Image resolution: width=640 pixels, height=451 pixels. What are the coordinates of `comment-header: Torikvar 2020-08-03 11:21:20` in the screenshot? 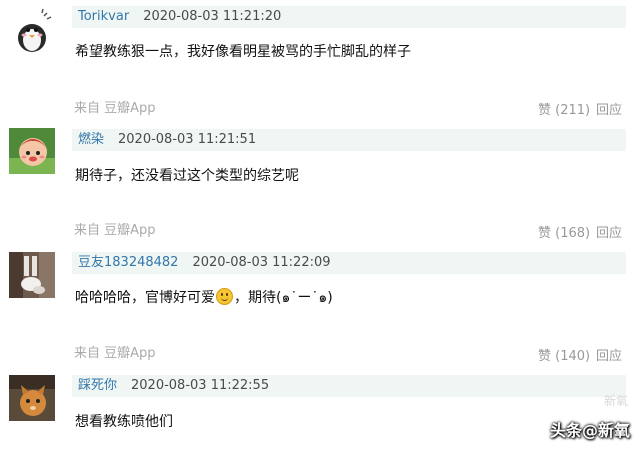 It's located at (349, 17).